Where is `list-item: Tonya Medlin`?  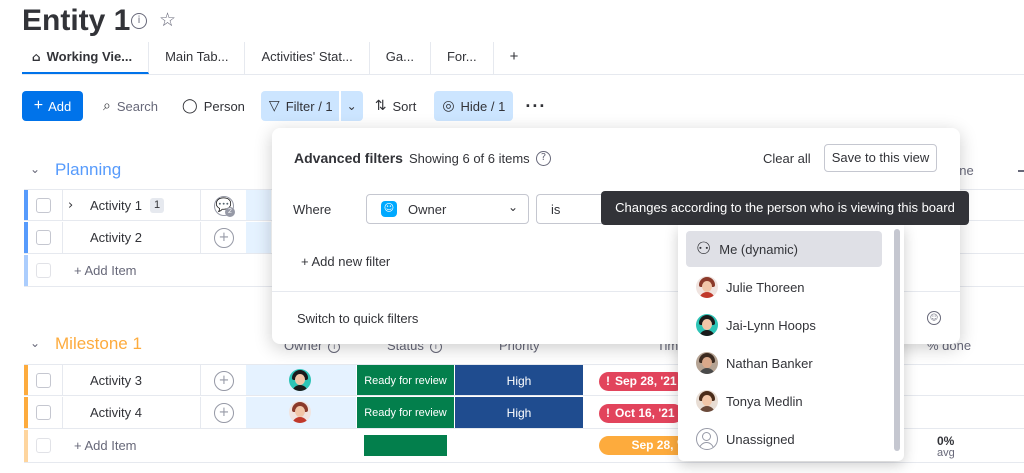
list-item: Tonya Medlin is located at coordinates (784, 401).